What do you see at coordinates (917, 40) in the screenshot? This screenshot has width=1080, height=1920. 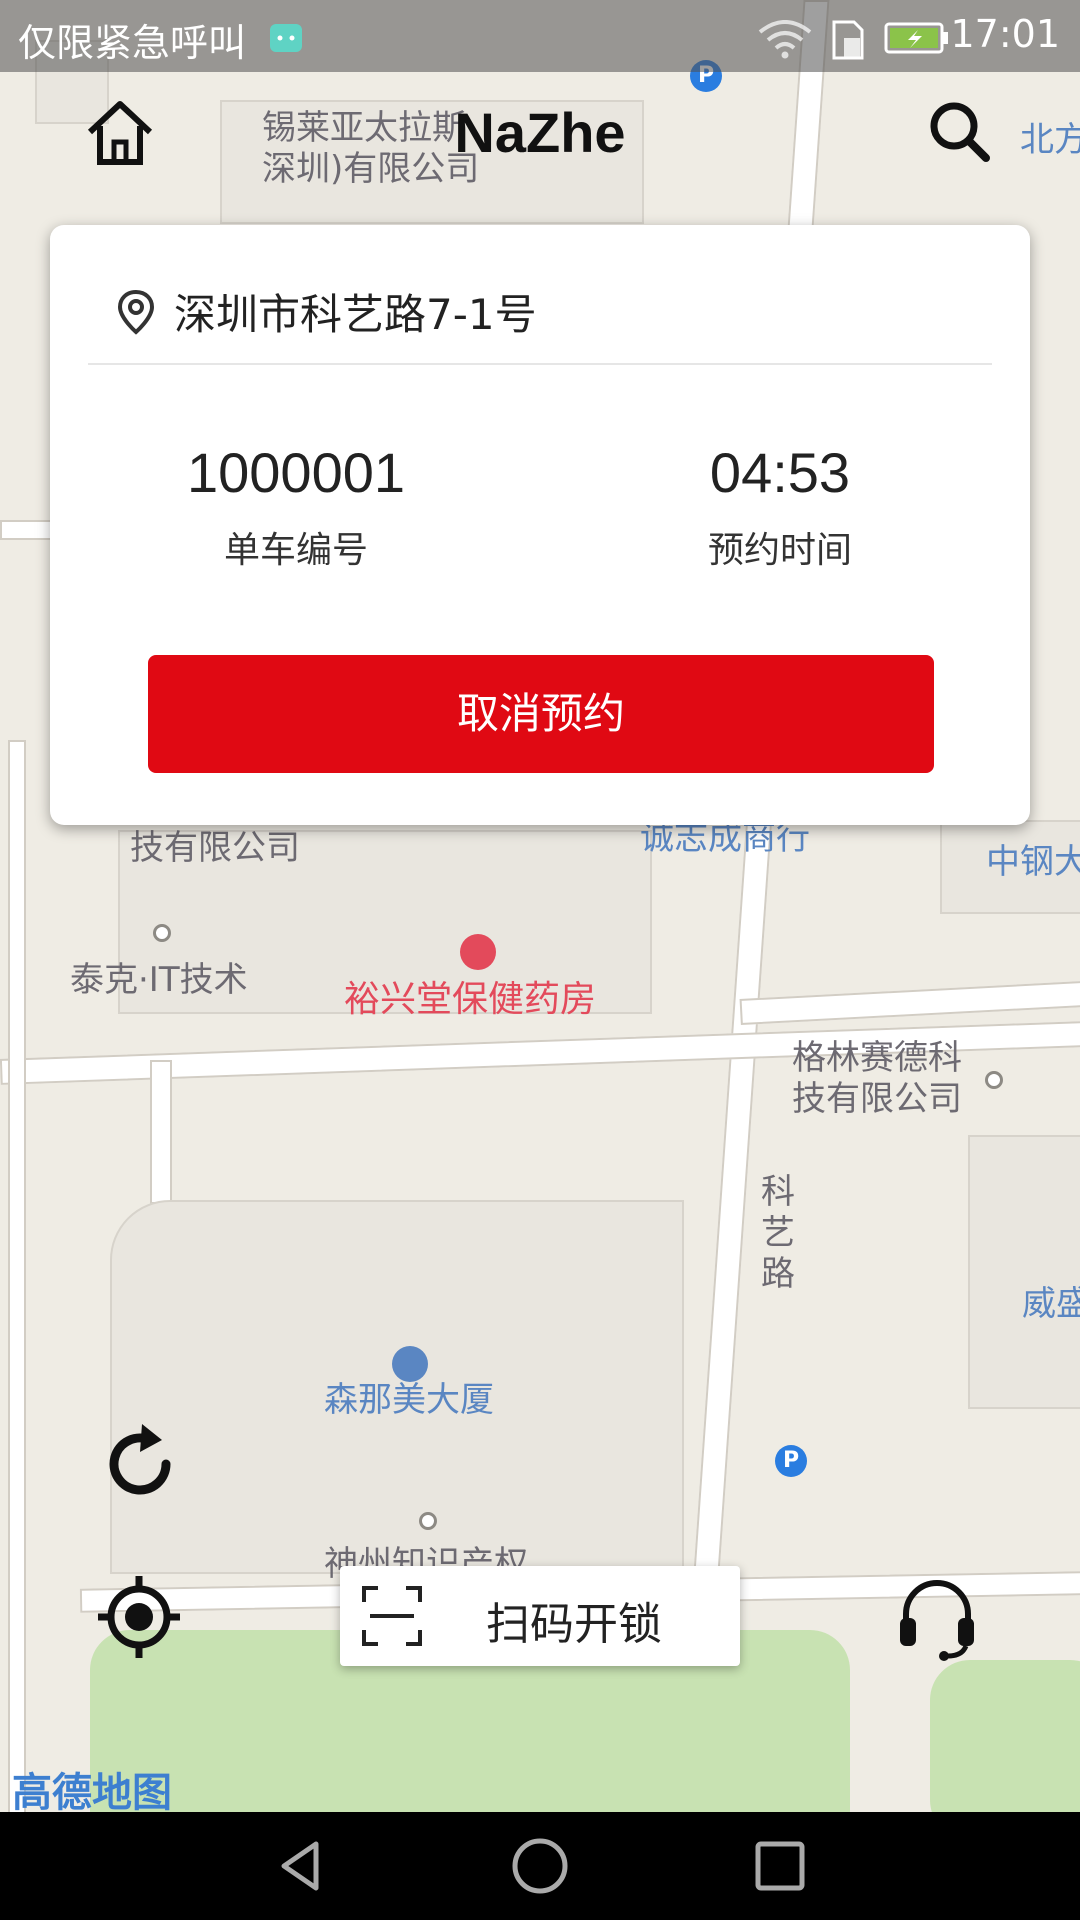 I see `battery-icon` at bounding box center [917, 40].